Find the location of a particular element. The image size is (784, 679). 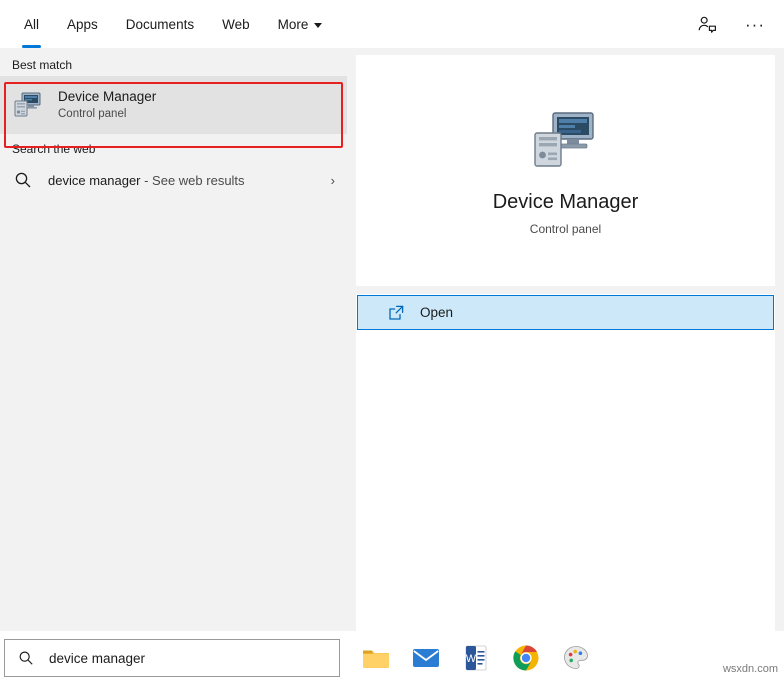

tab-apps: Apps is located at coordinates (82, 24).